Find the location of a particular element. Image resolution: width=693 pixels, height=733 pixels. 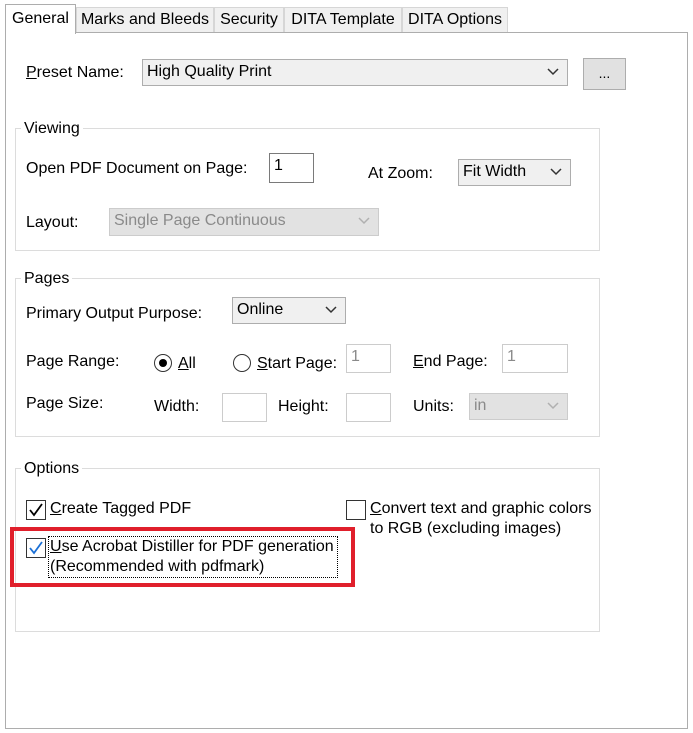

page-range-all-label: All is located at coordinates (187, 364).